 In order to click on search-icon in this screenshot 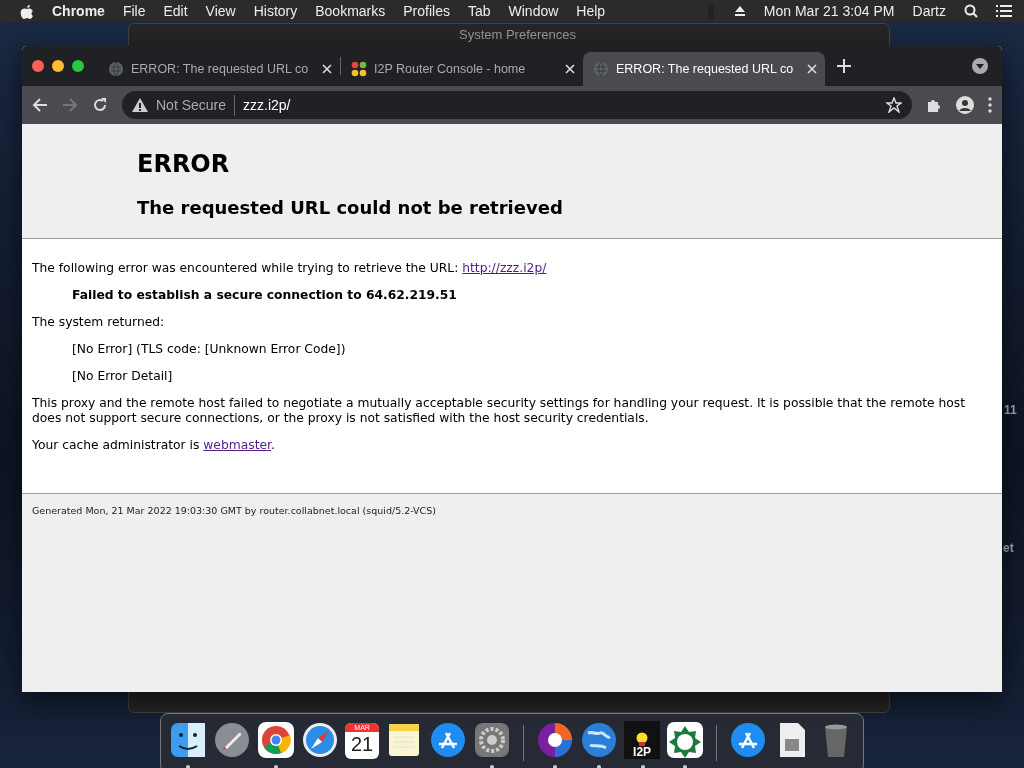, I will do `click(971, 11)`.